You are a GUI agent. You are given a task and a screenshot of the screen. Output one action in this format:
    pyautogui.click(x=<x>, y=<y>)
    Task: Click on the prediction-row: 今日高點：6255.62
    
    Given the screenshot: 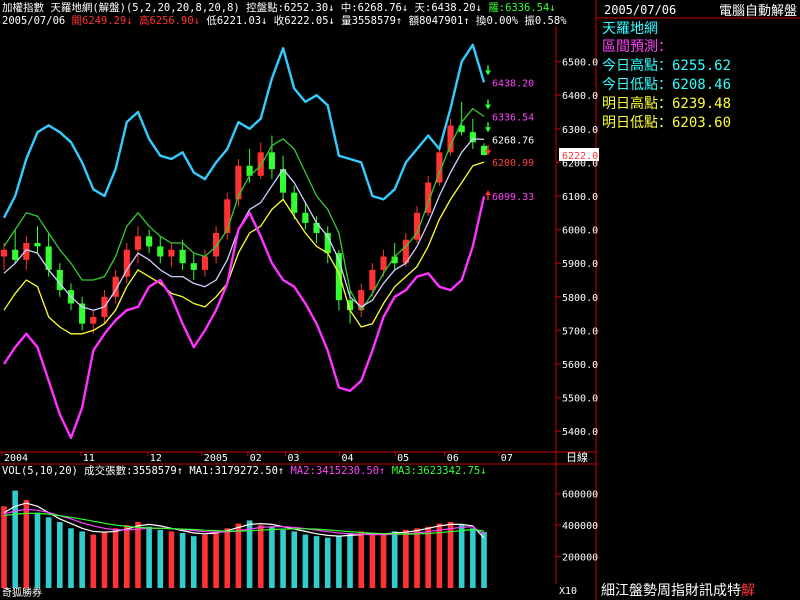 What is the action you would take?
    pyautogui.click(x=666, y=65)
    